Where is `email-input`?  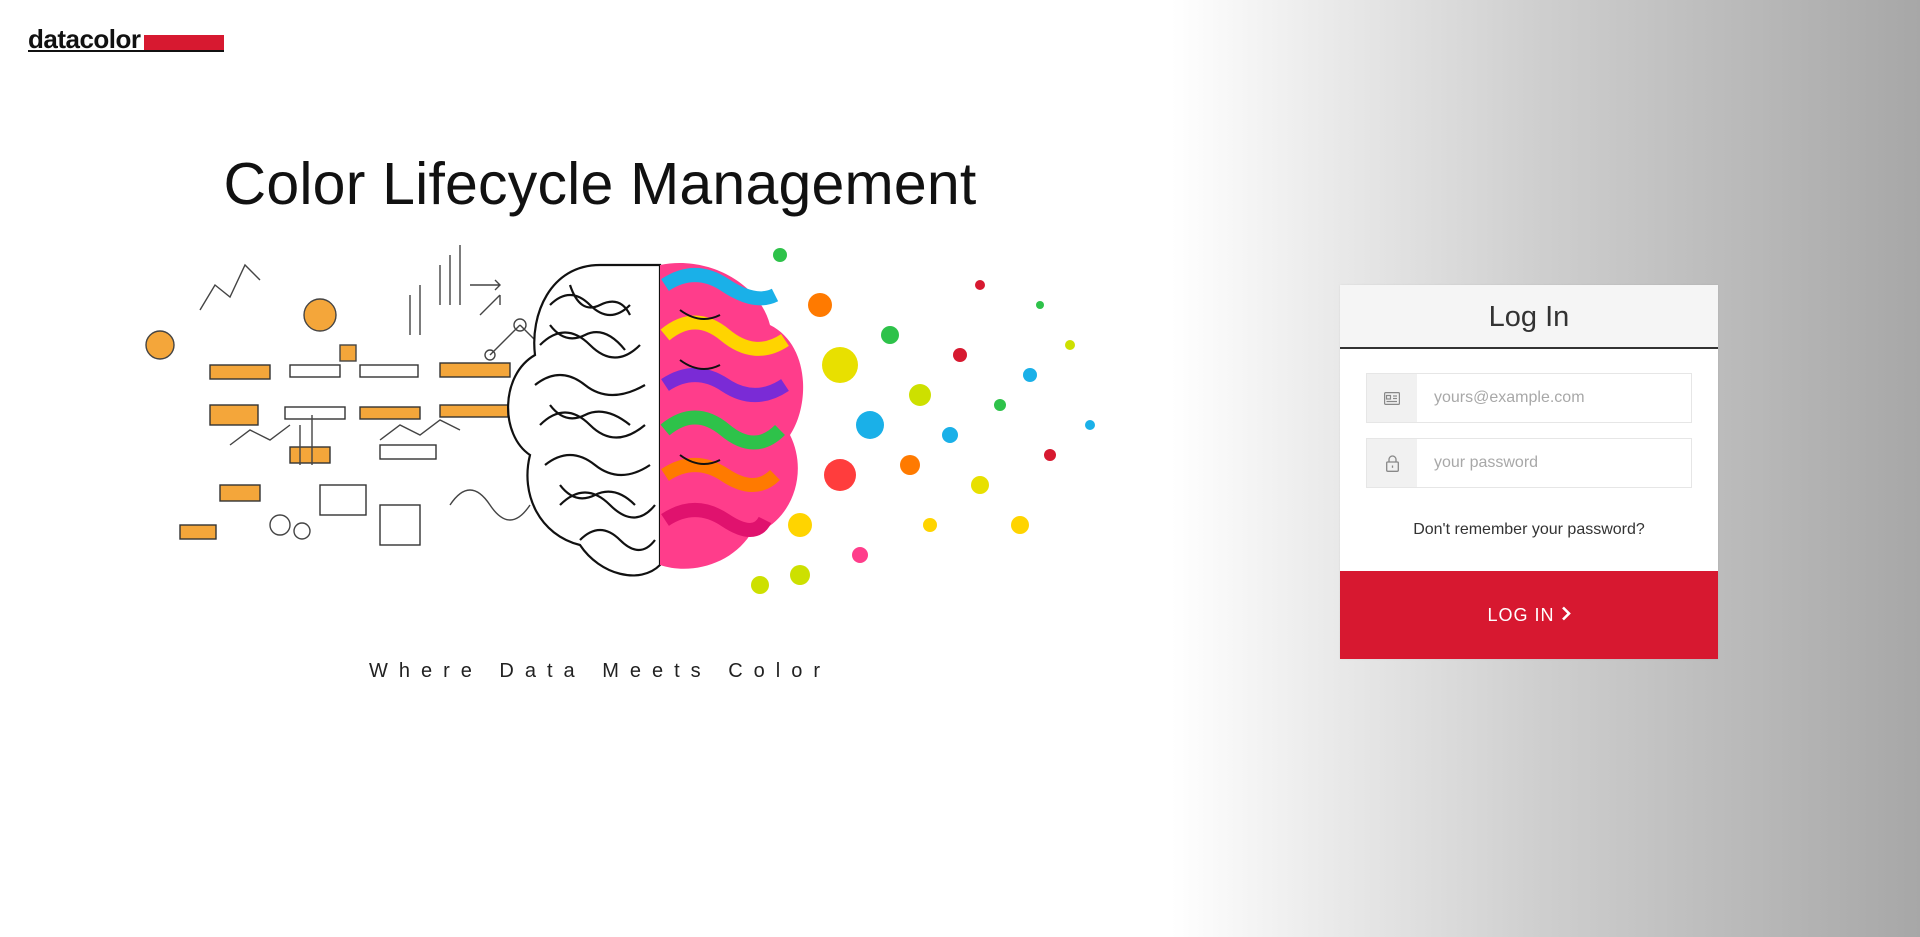 email-input is located at coordinates (1554, 398).